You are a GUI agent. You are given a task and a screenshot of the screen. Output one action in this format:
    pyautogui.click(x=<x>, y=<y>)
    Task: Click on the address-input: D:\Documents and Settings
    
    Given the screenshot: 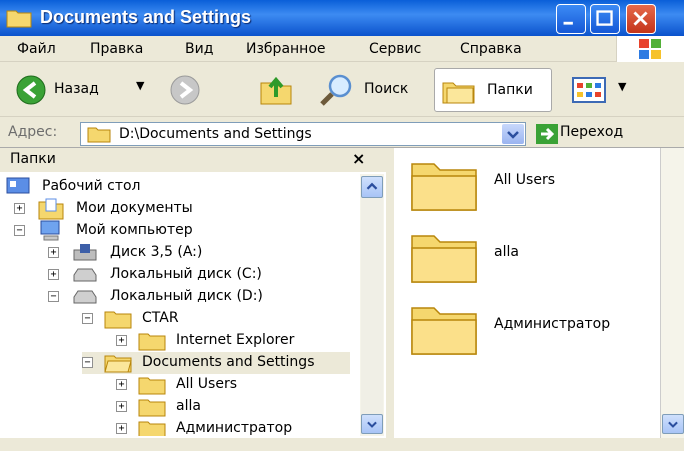 What is the action you would take?
    pyautogui.click(x=303, y=134)
    